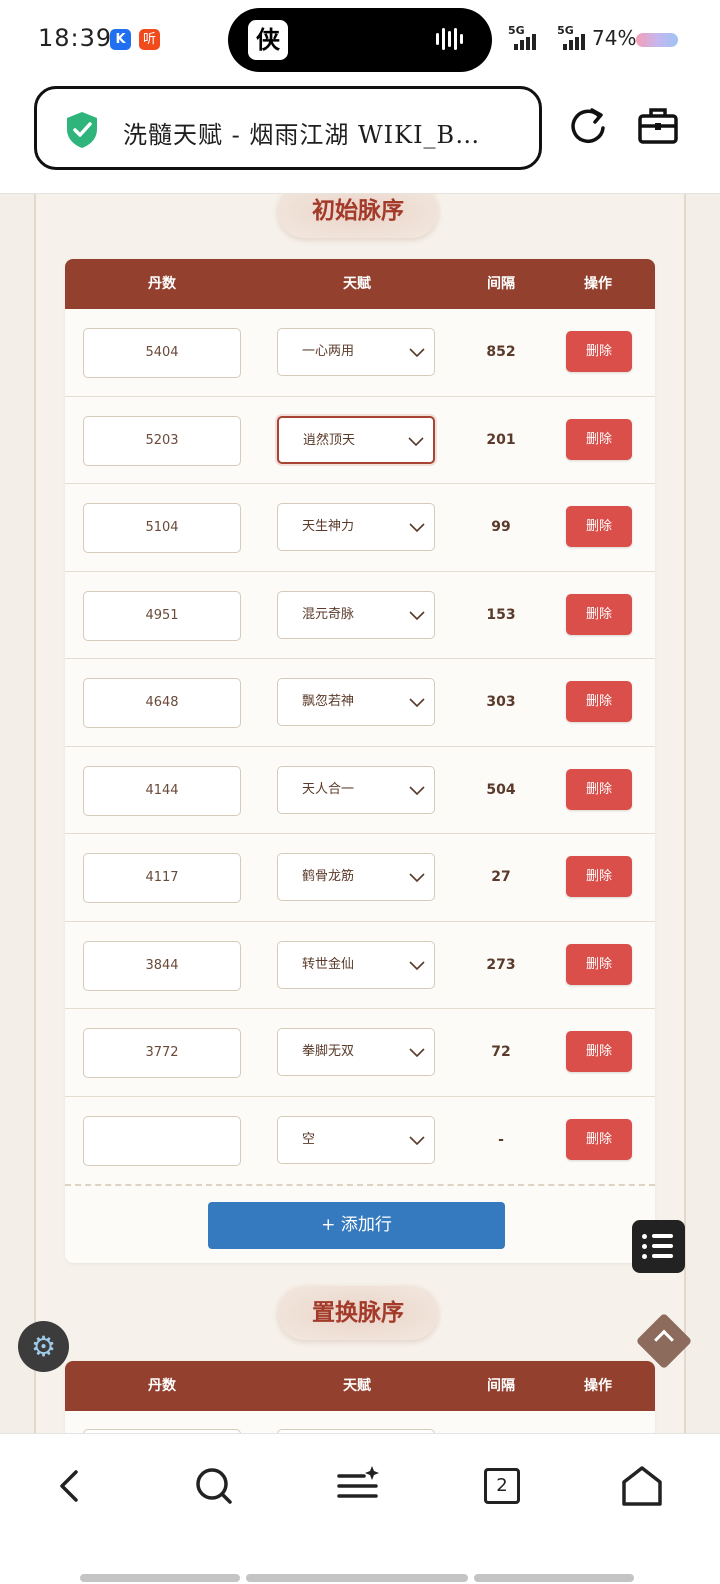  Describe the element at coordinates (309, 1139) in the screenshot. I see `talent-value: 空` at that location.